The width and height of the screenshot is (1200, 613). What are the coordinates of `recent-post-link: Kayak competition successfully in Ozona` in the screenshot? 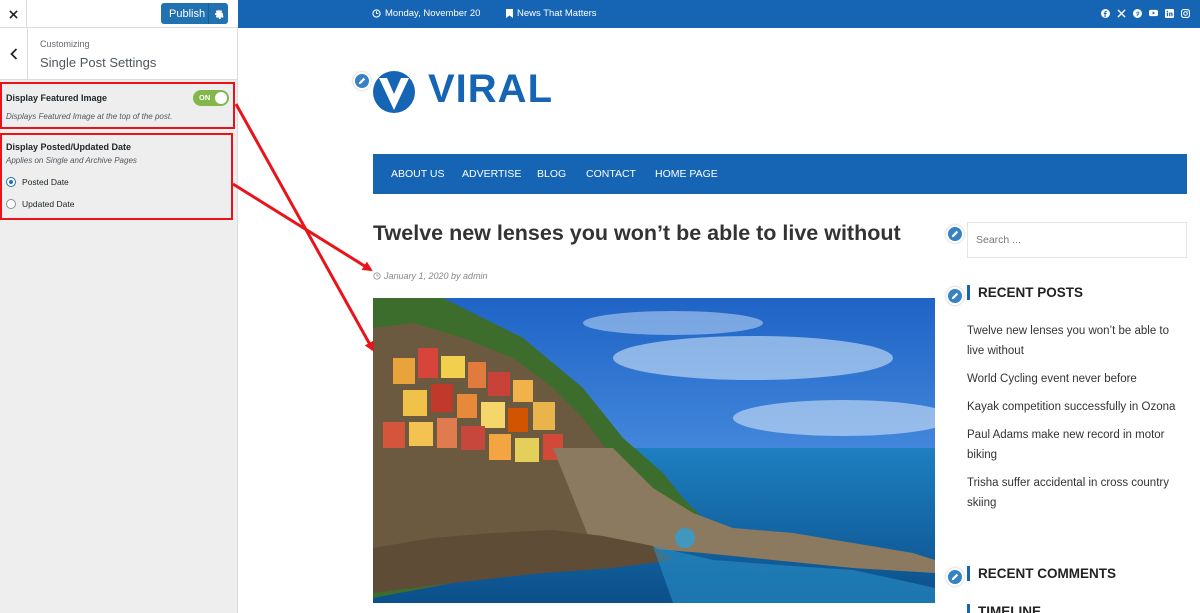 It's located at (1078, 407).